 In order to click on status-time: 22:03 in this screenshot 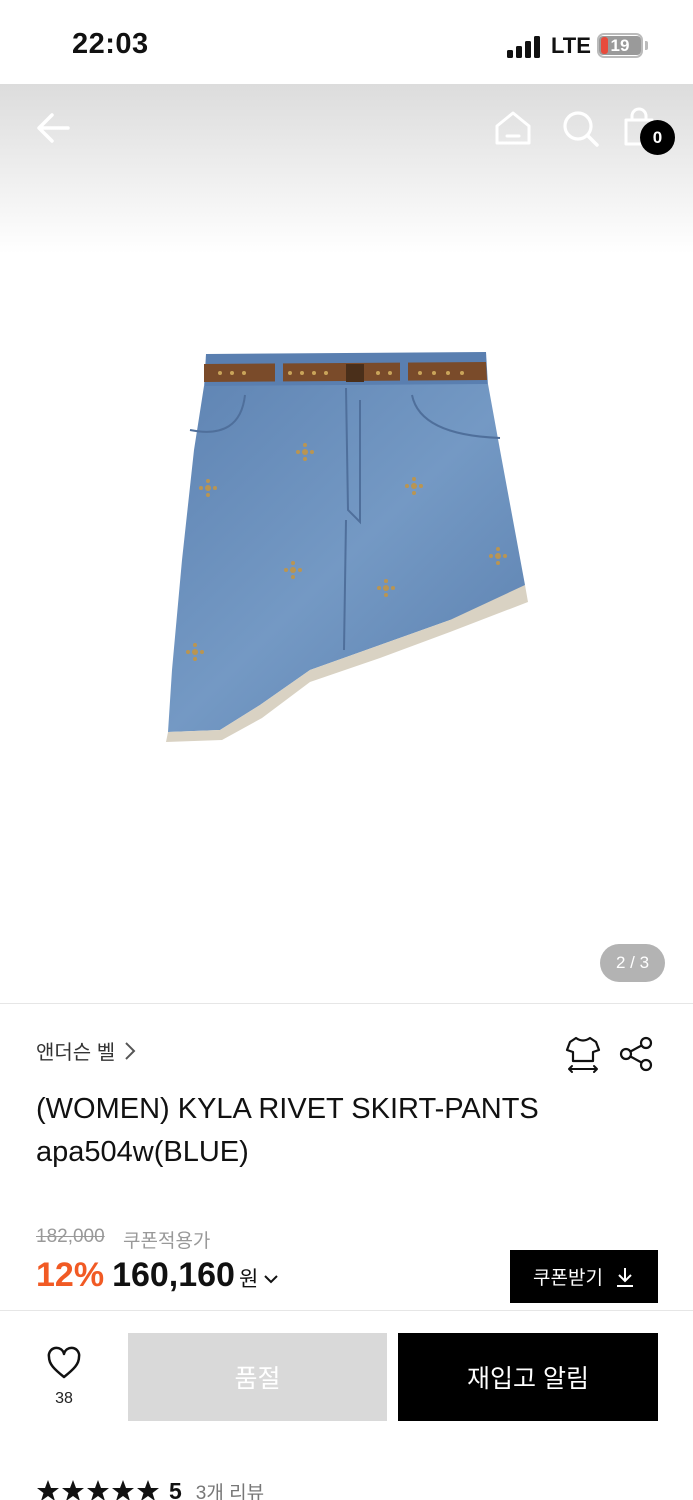, I will do `click(110, 44)`.